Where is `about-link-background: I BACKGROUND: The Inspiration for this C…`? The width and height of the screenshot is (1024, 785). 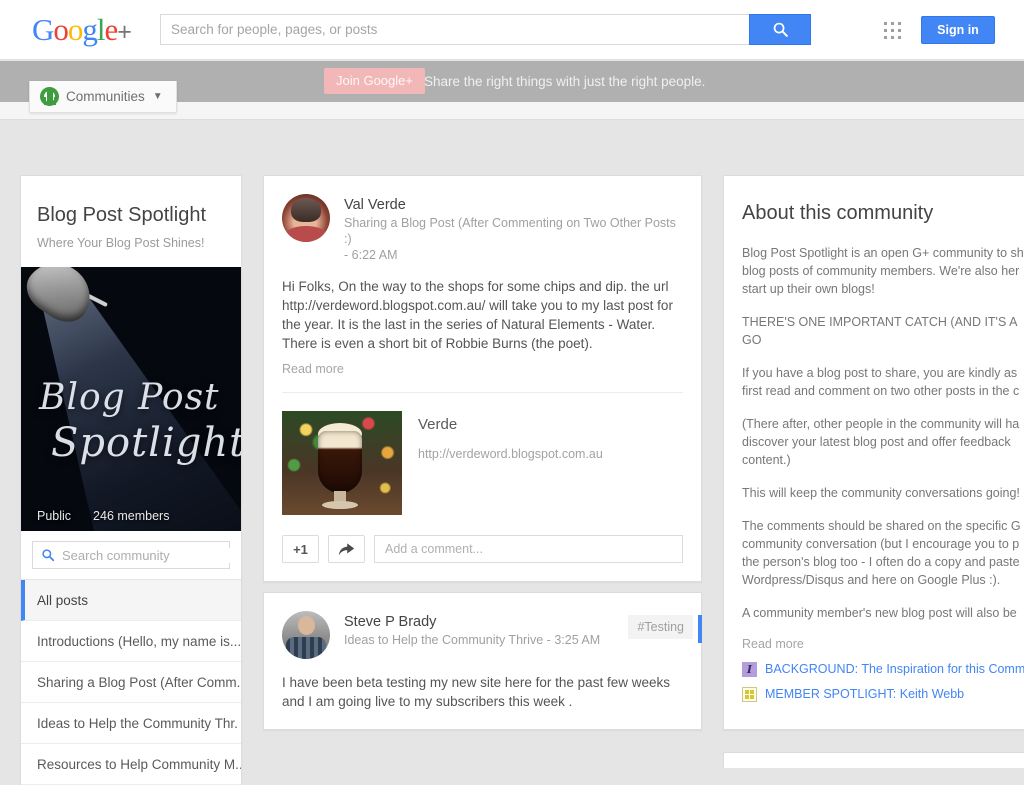
about-link-background: I BACKGROUND: The Inspiration for this C… is located at coordinates (883, 669).